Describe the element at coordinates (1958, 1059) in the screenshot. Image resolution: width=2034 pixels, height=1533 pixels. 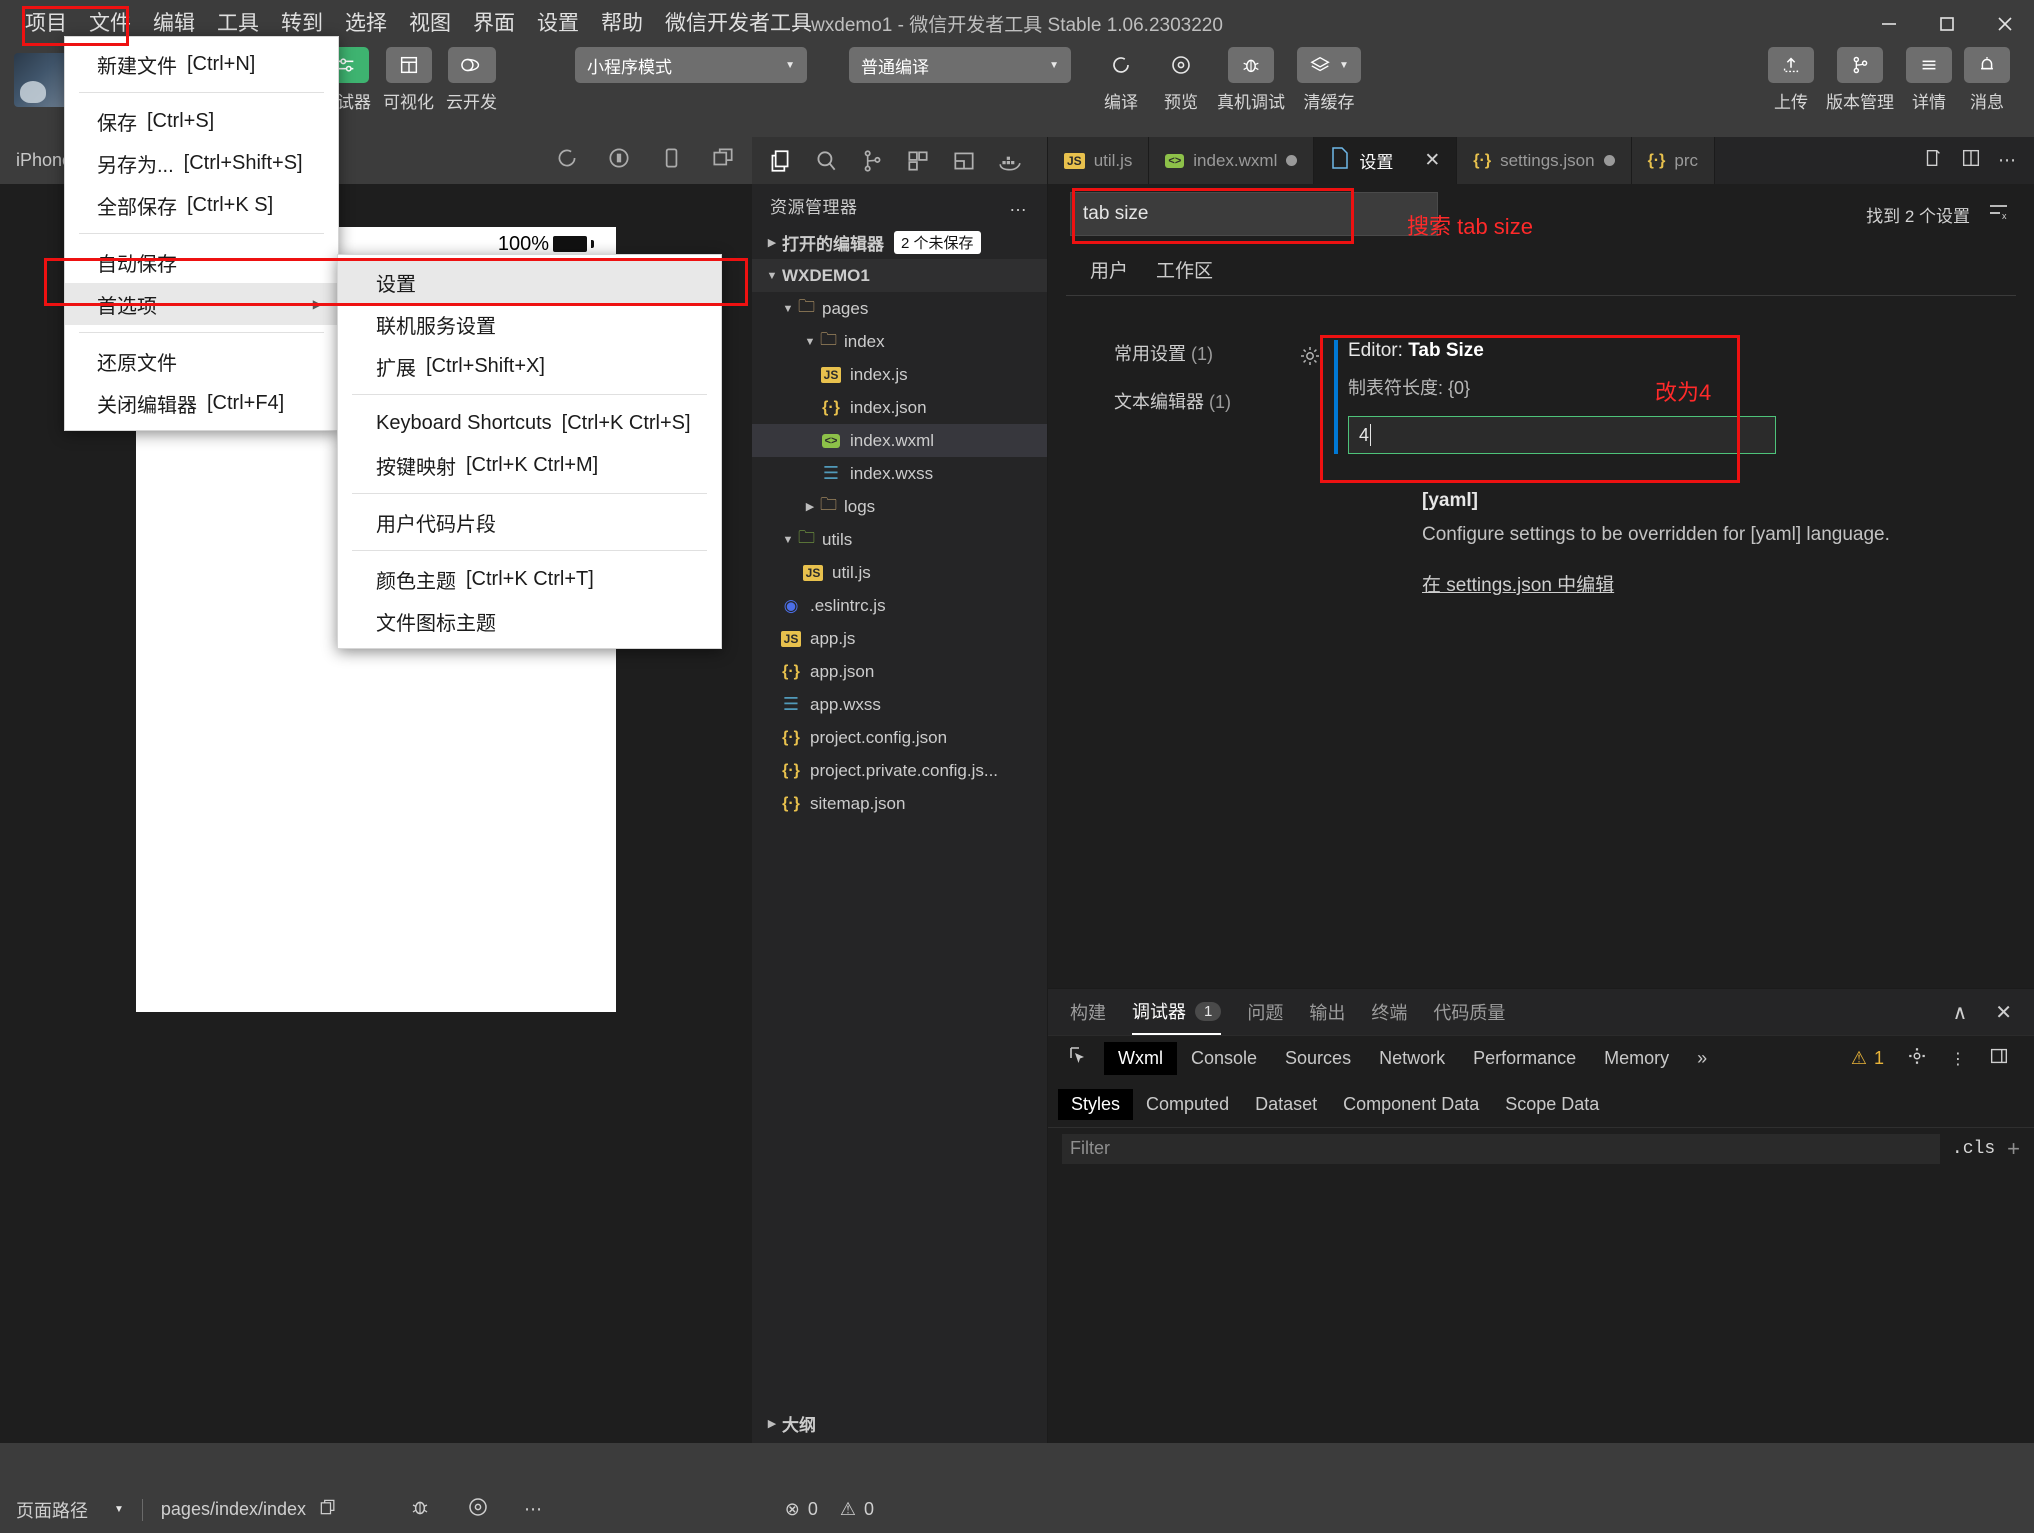
I see `more-vertical-icon: ⋮` at that location.